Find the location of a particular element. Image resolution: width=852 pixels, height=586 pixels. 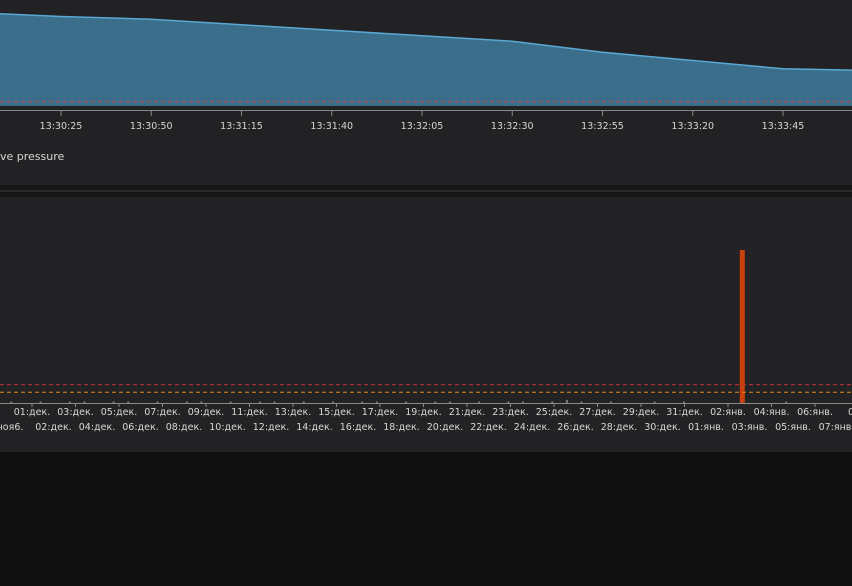

bar-x-tick-label-upper: 27:дек. is located at coordinates (597, 412).